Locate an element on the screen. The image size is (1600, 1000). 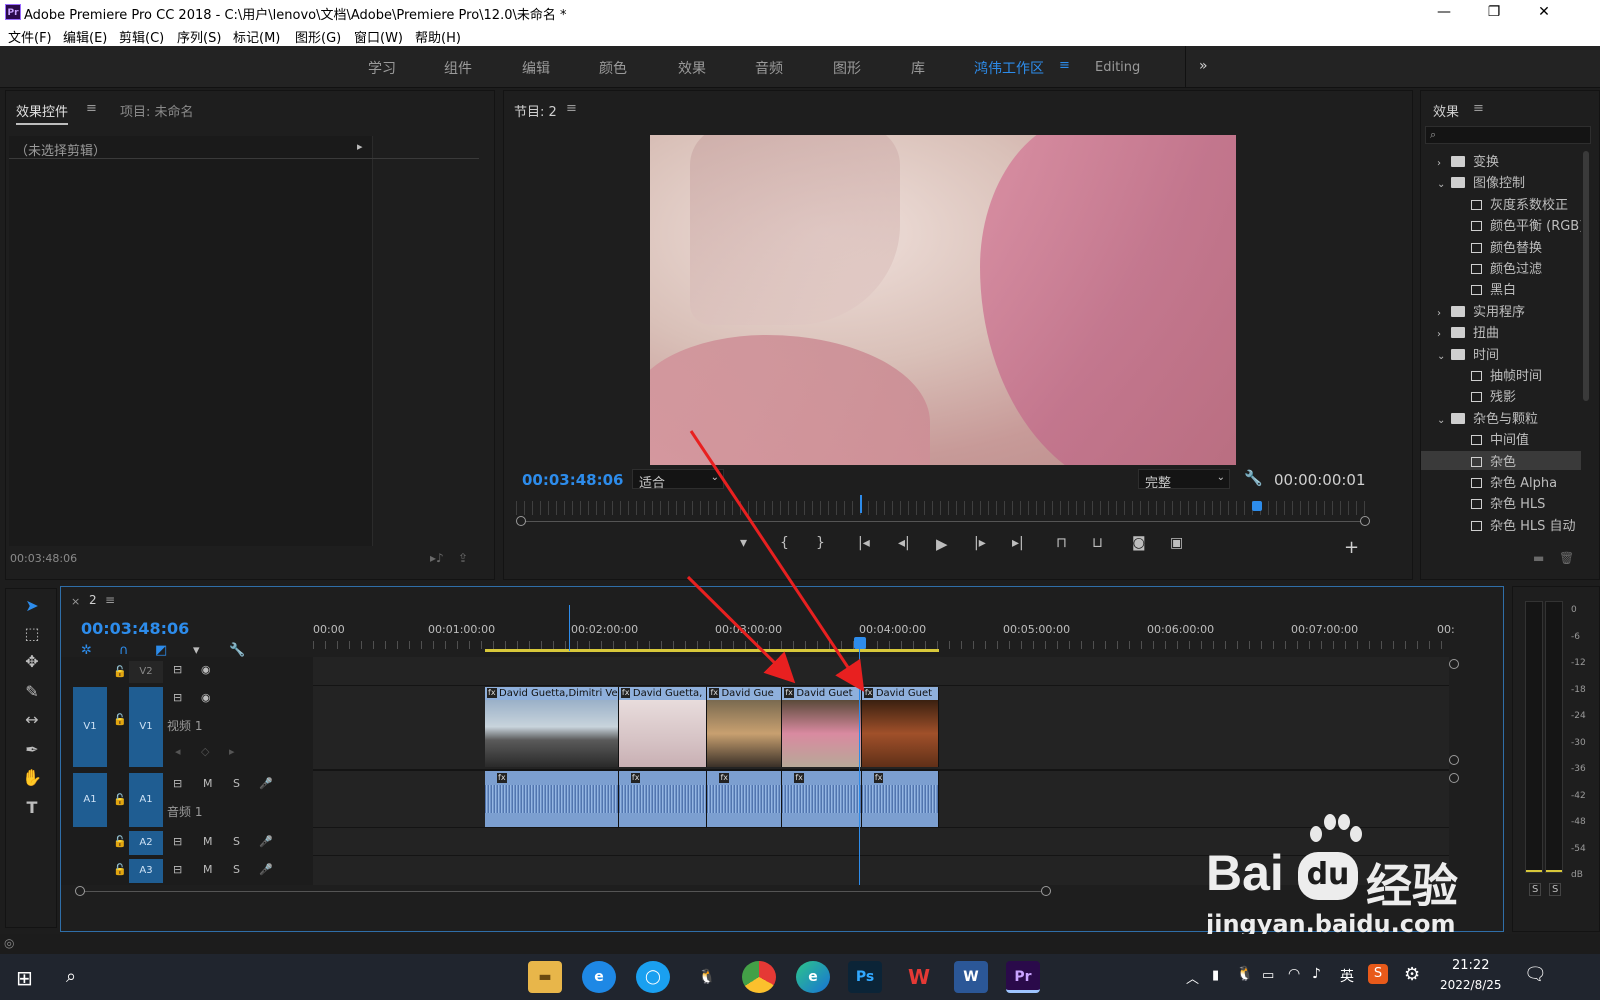
add-marker-icon: ▾ is located at coordinates (743, 543).